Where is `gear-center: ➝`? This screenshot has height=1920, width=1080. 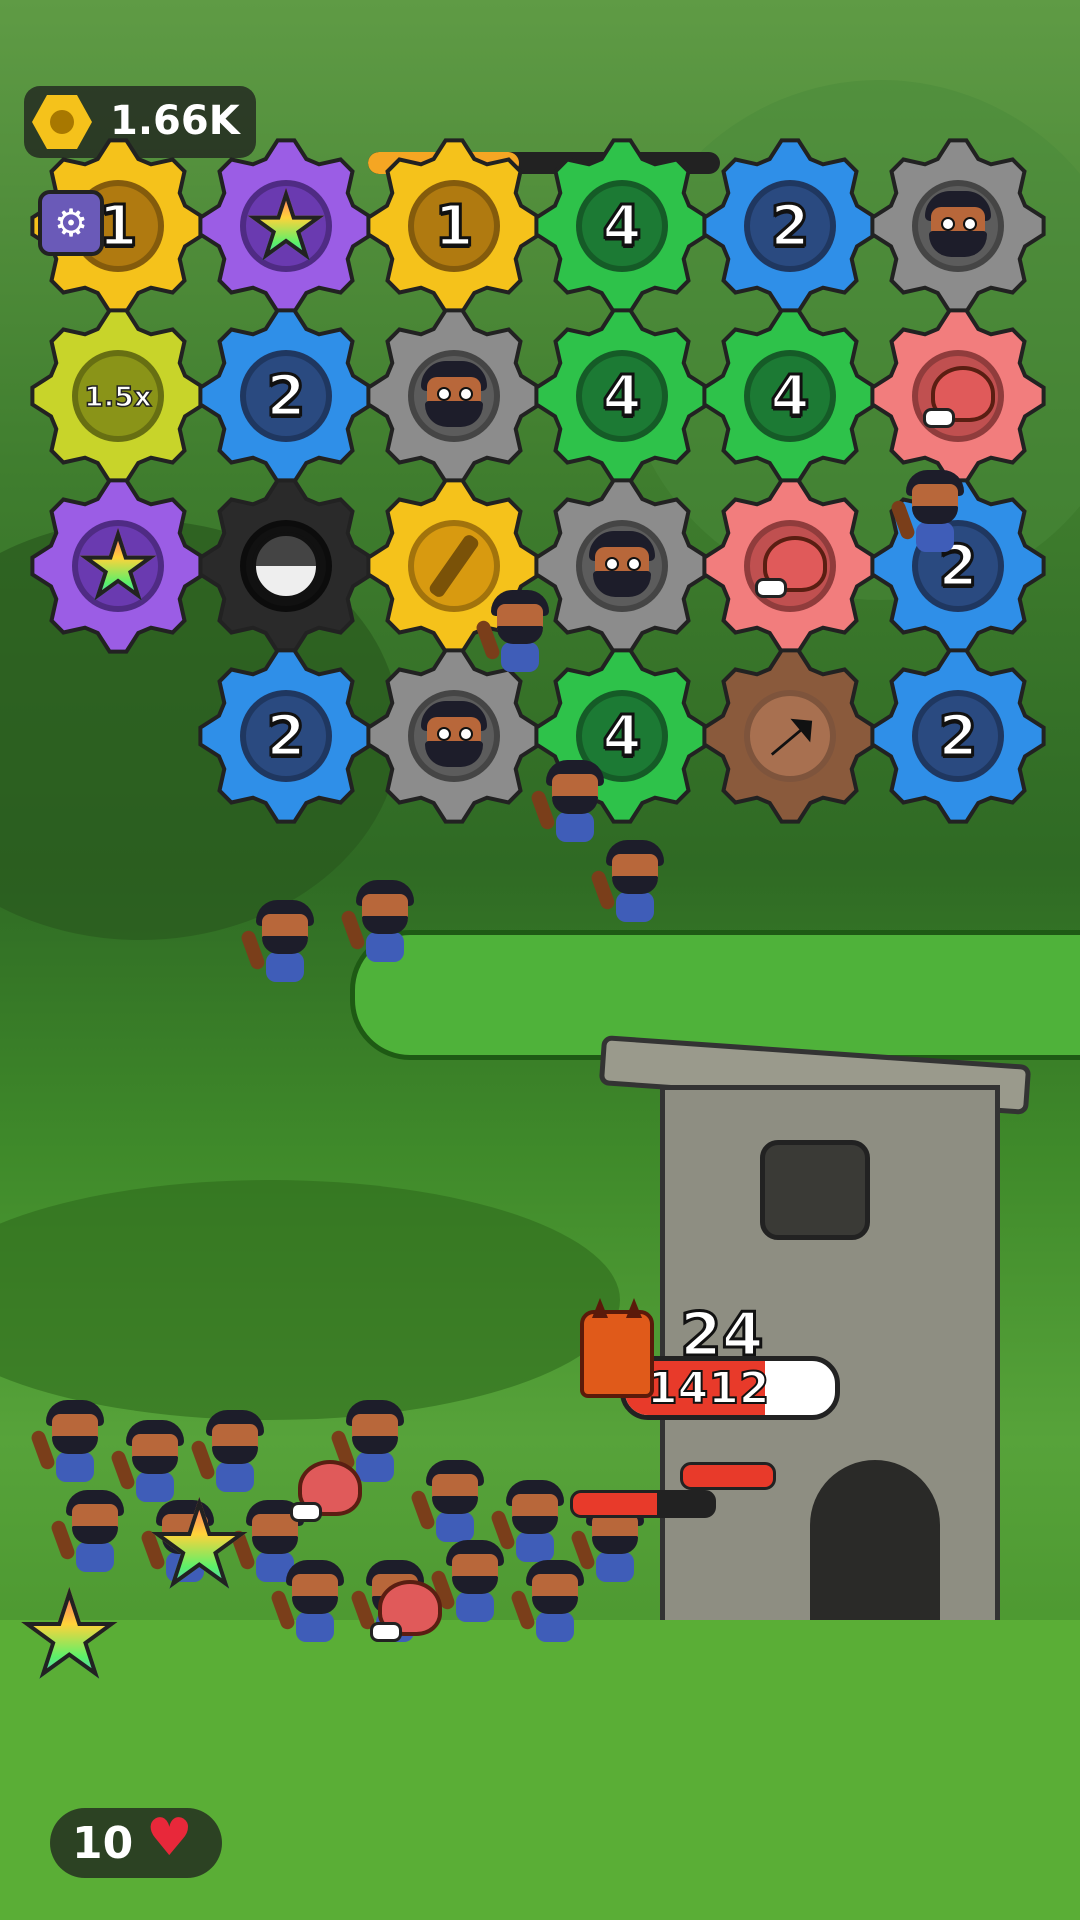 gear-center: ➝ is located at coordinates (790, 735).